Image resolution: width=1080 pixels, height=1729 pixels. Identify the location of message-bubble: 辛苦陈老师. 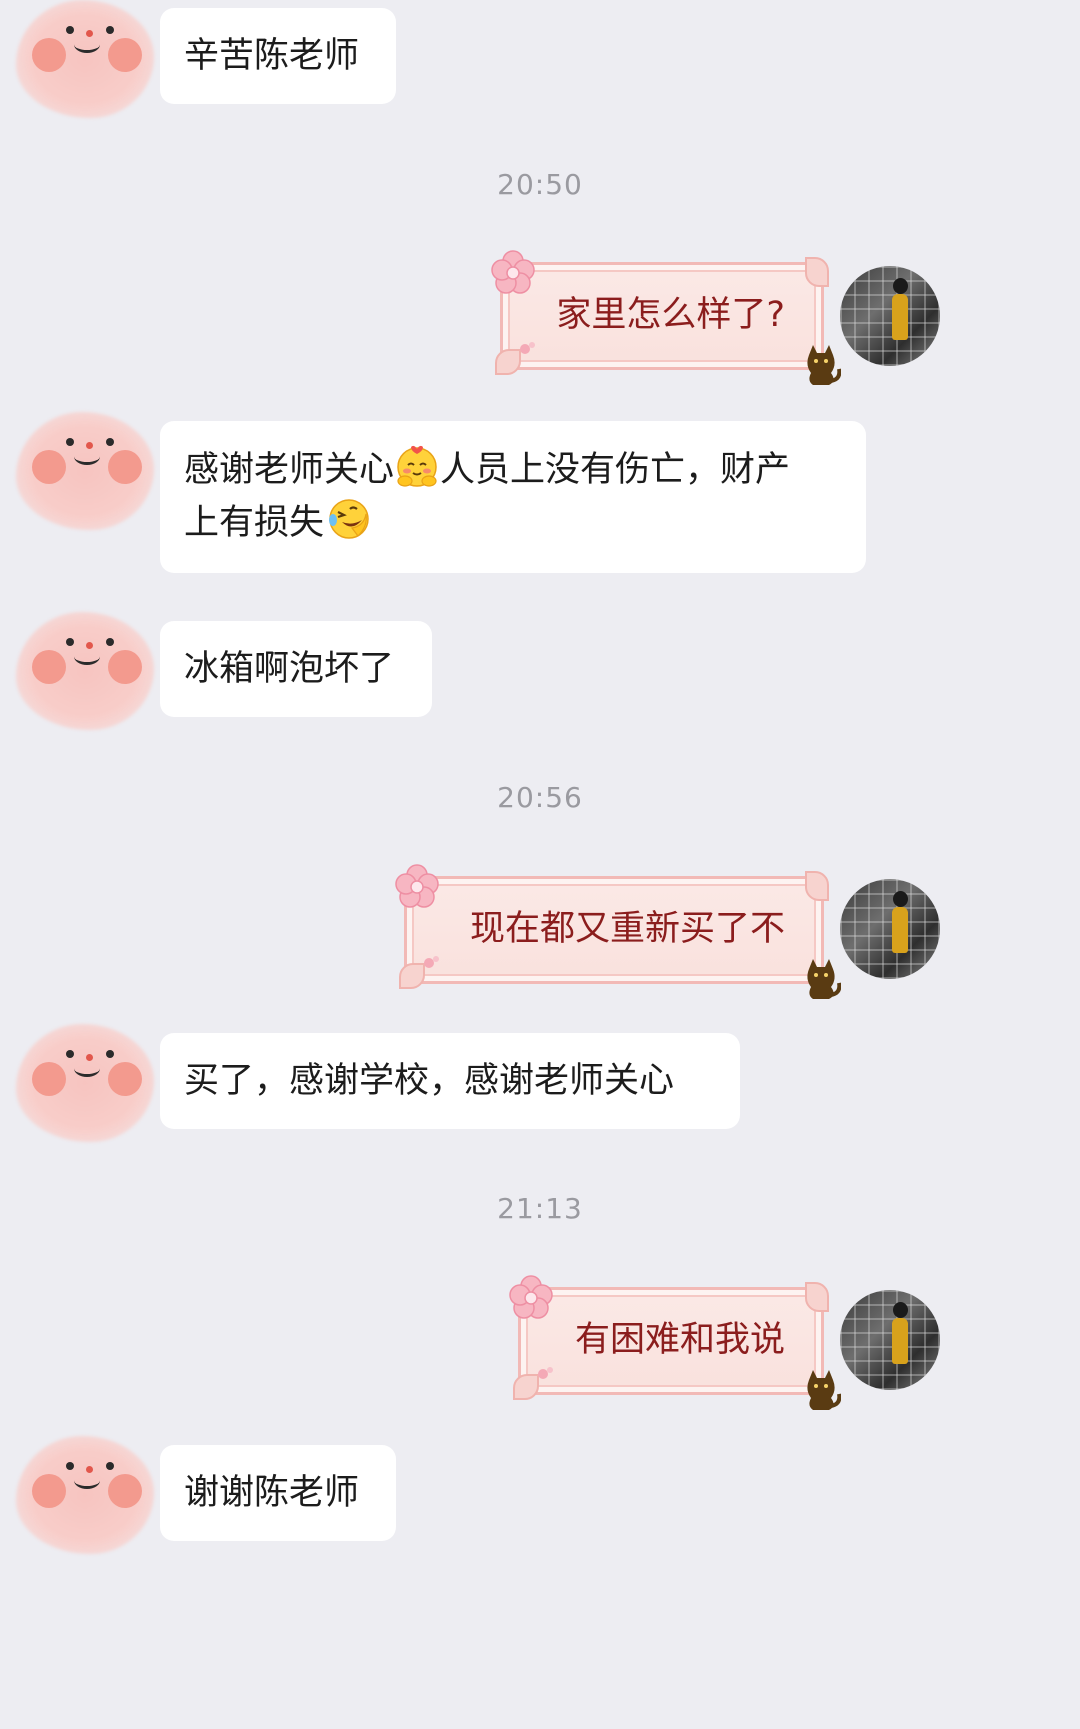
(278, 56).